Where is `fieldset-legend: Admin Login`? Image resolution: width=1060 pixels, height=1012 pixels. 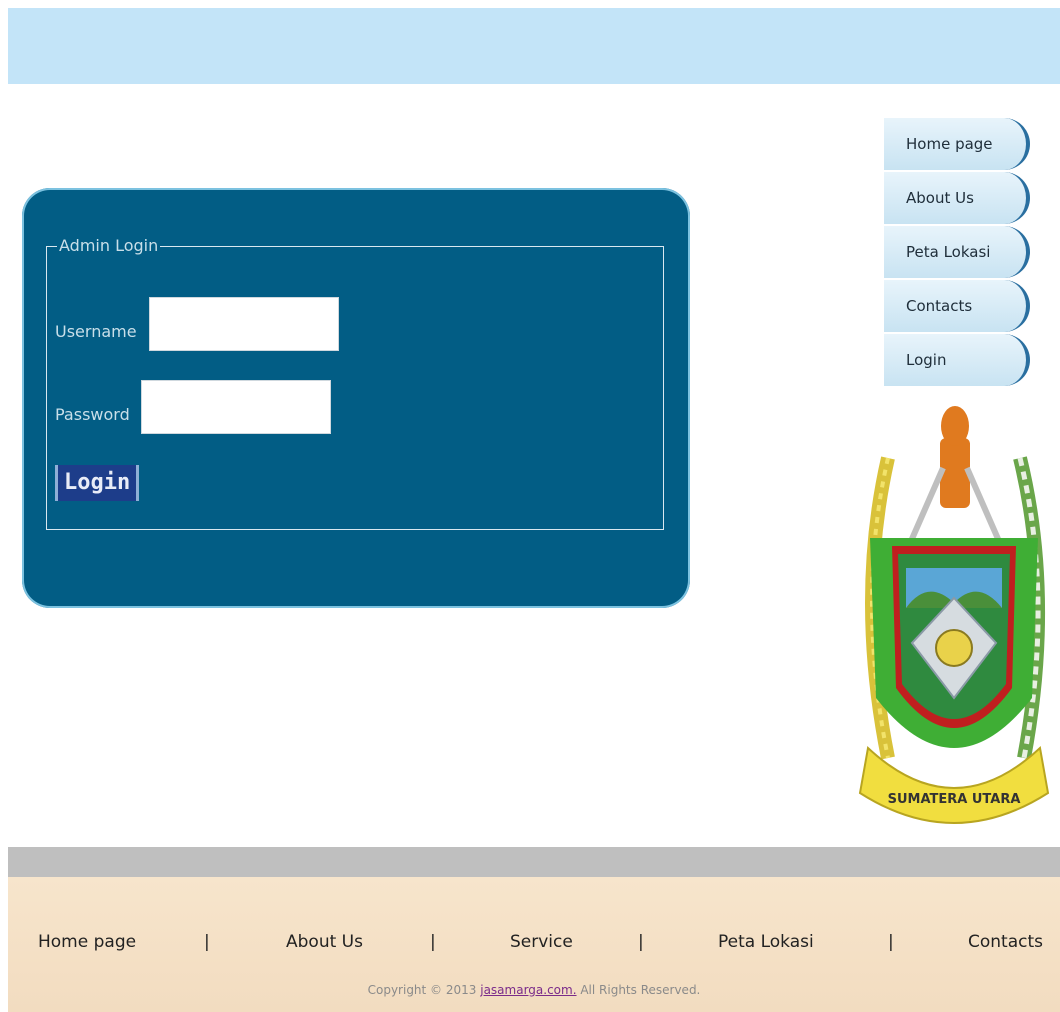 fieldset-legend: Admin Login is located at coordinates (109, 245).